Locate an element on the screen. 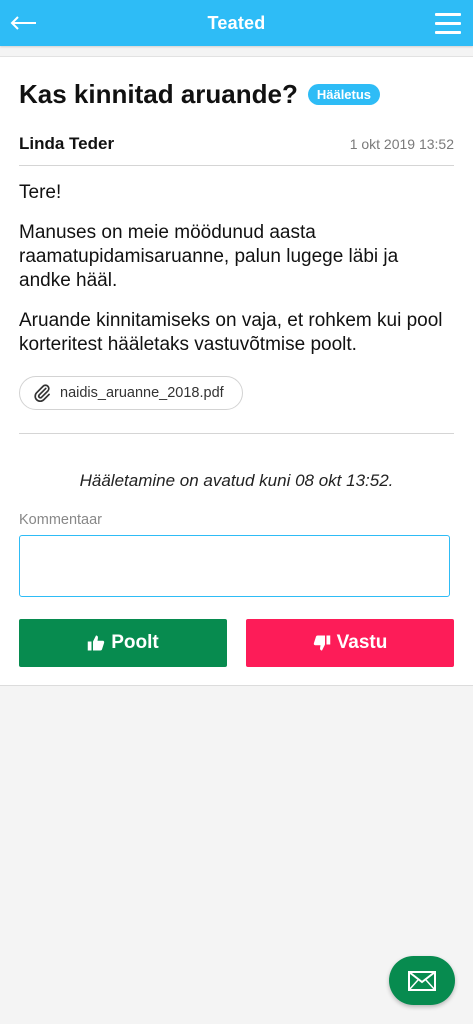 This screenshot has width=473, height=1024. voting-deadline: Hääletamine on avatud kuni 08 okt 13:52. is located at coordinates (236, 480).